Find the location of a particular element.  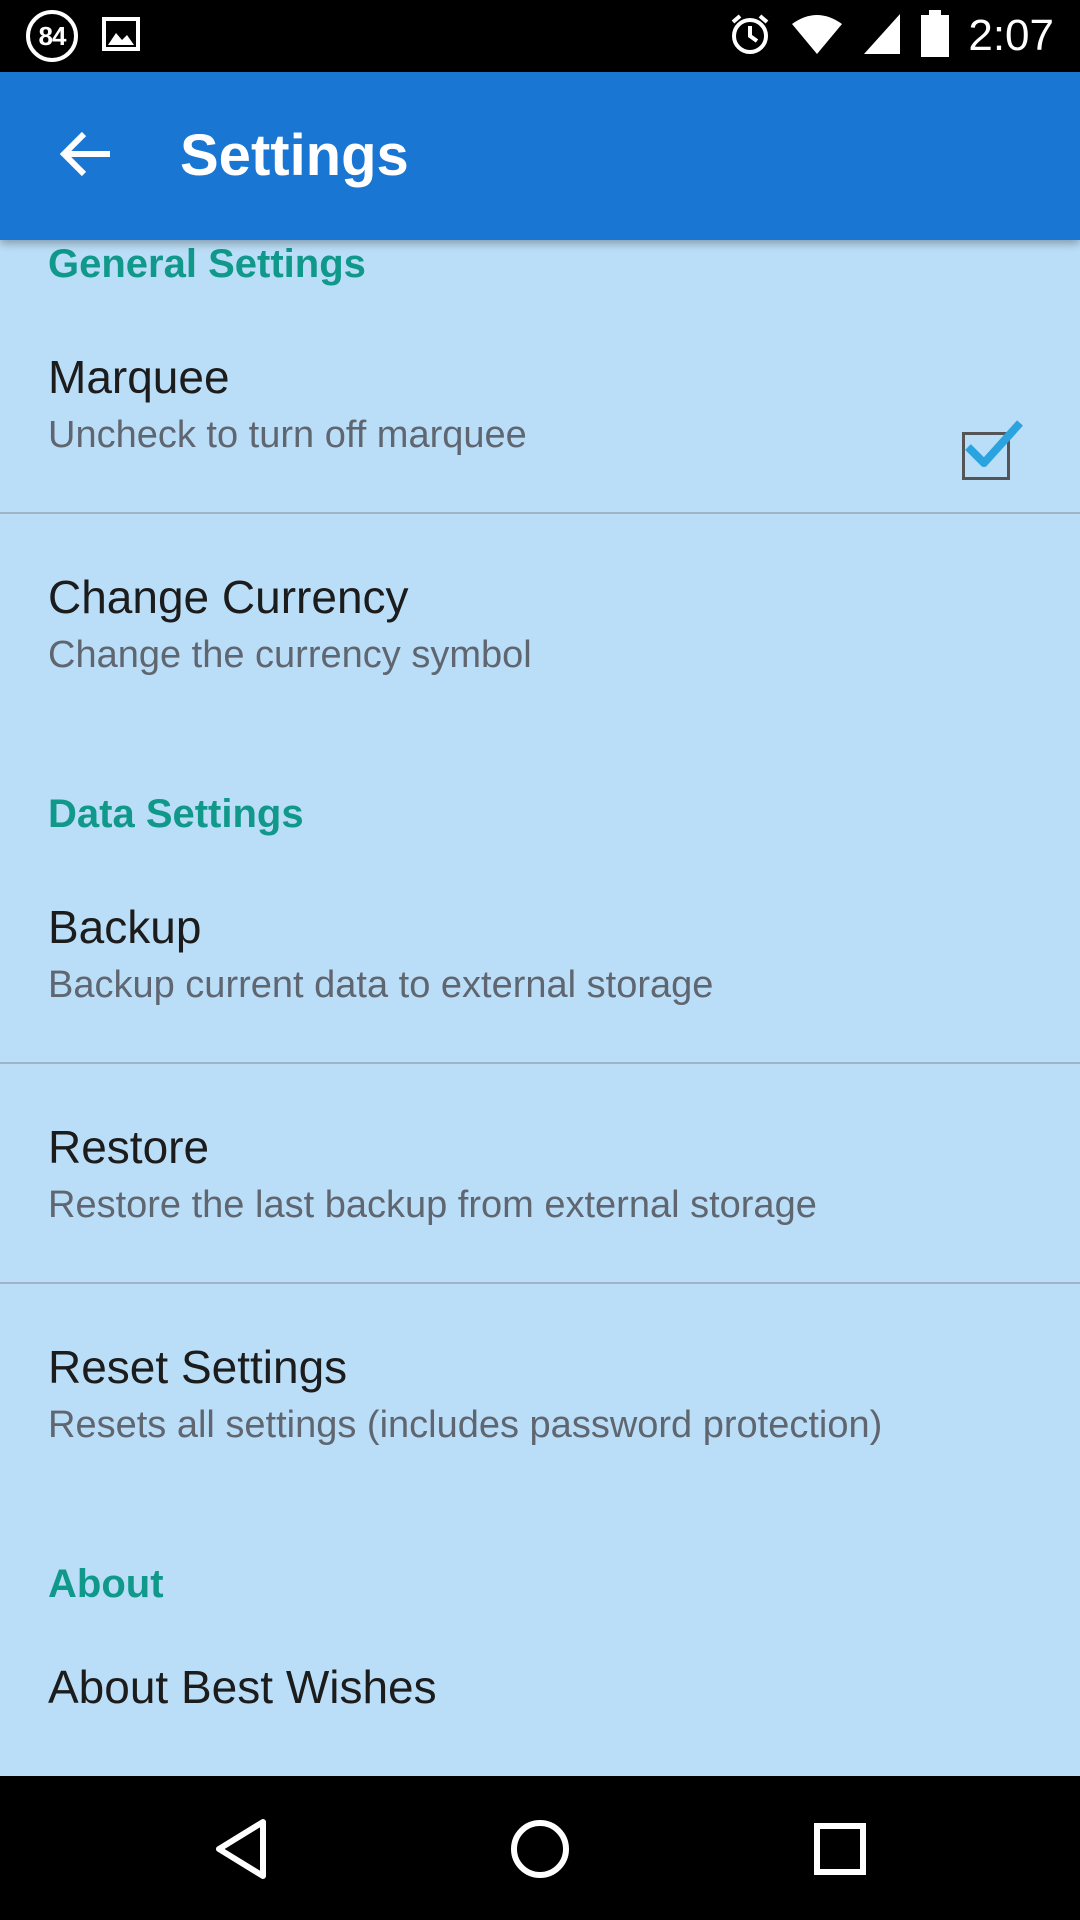

arrow-back-icon is located at coordinates (85, 156).